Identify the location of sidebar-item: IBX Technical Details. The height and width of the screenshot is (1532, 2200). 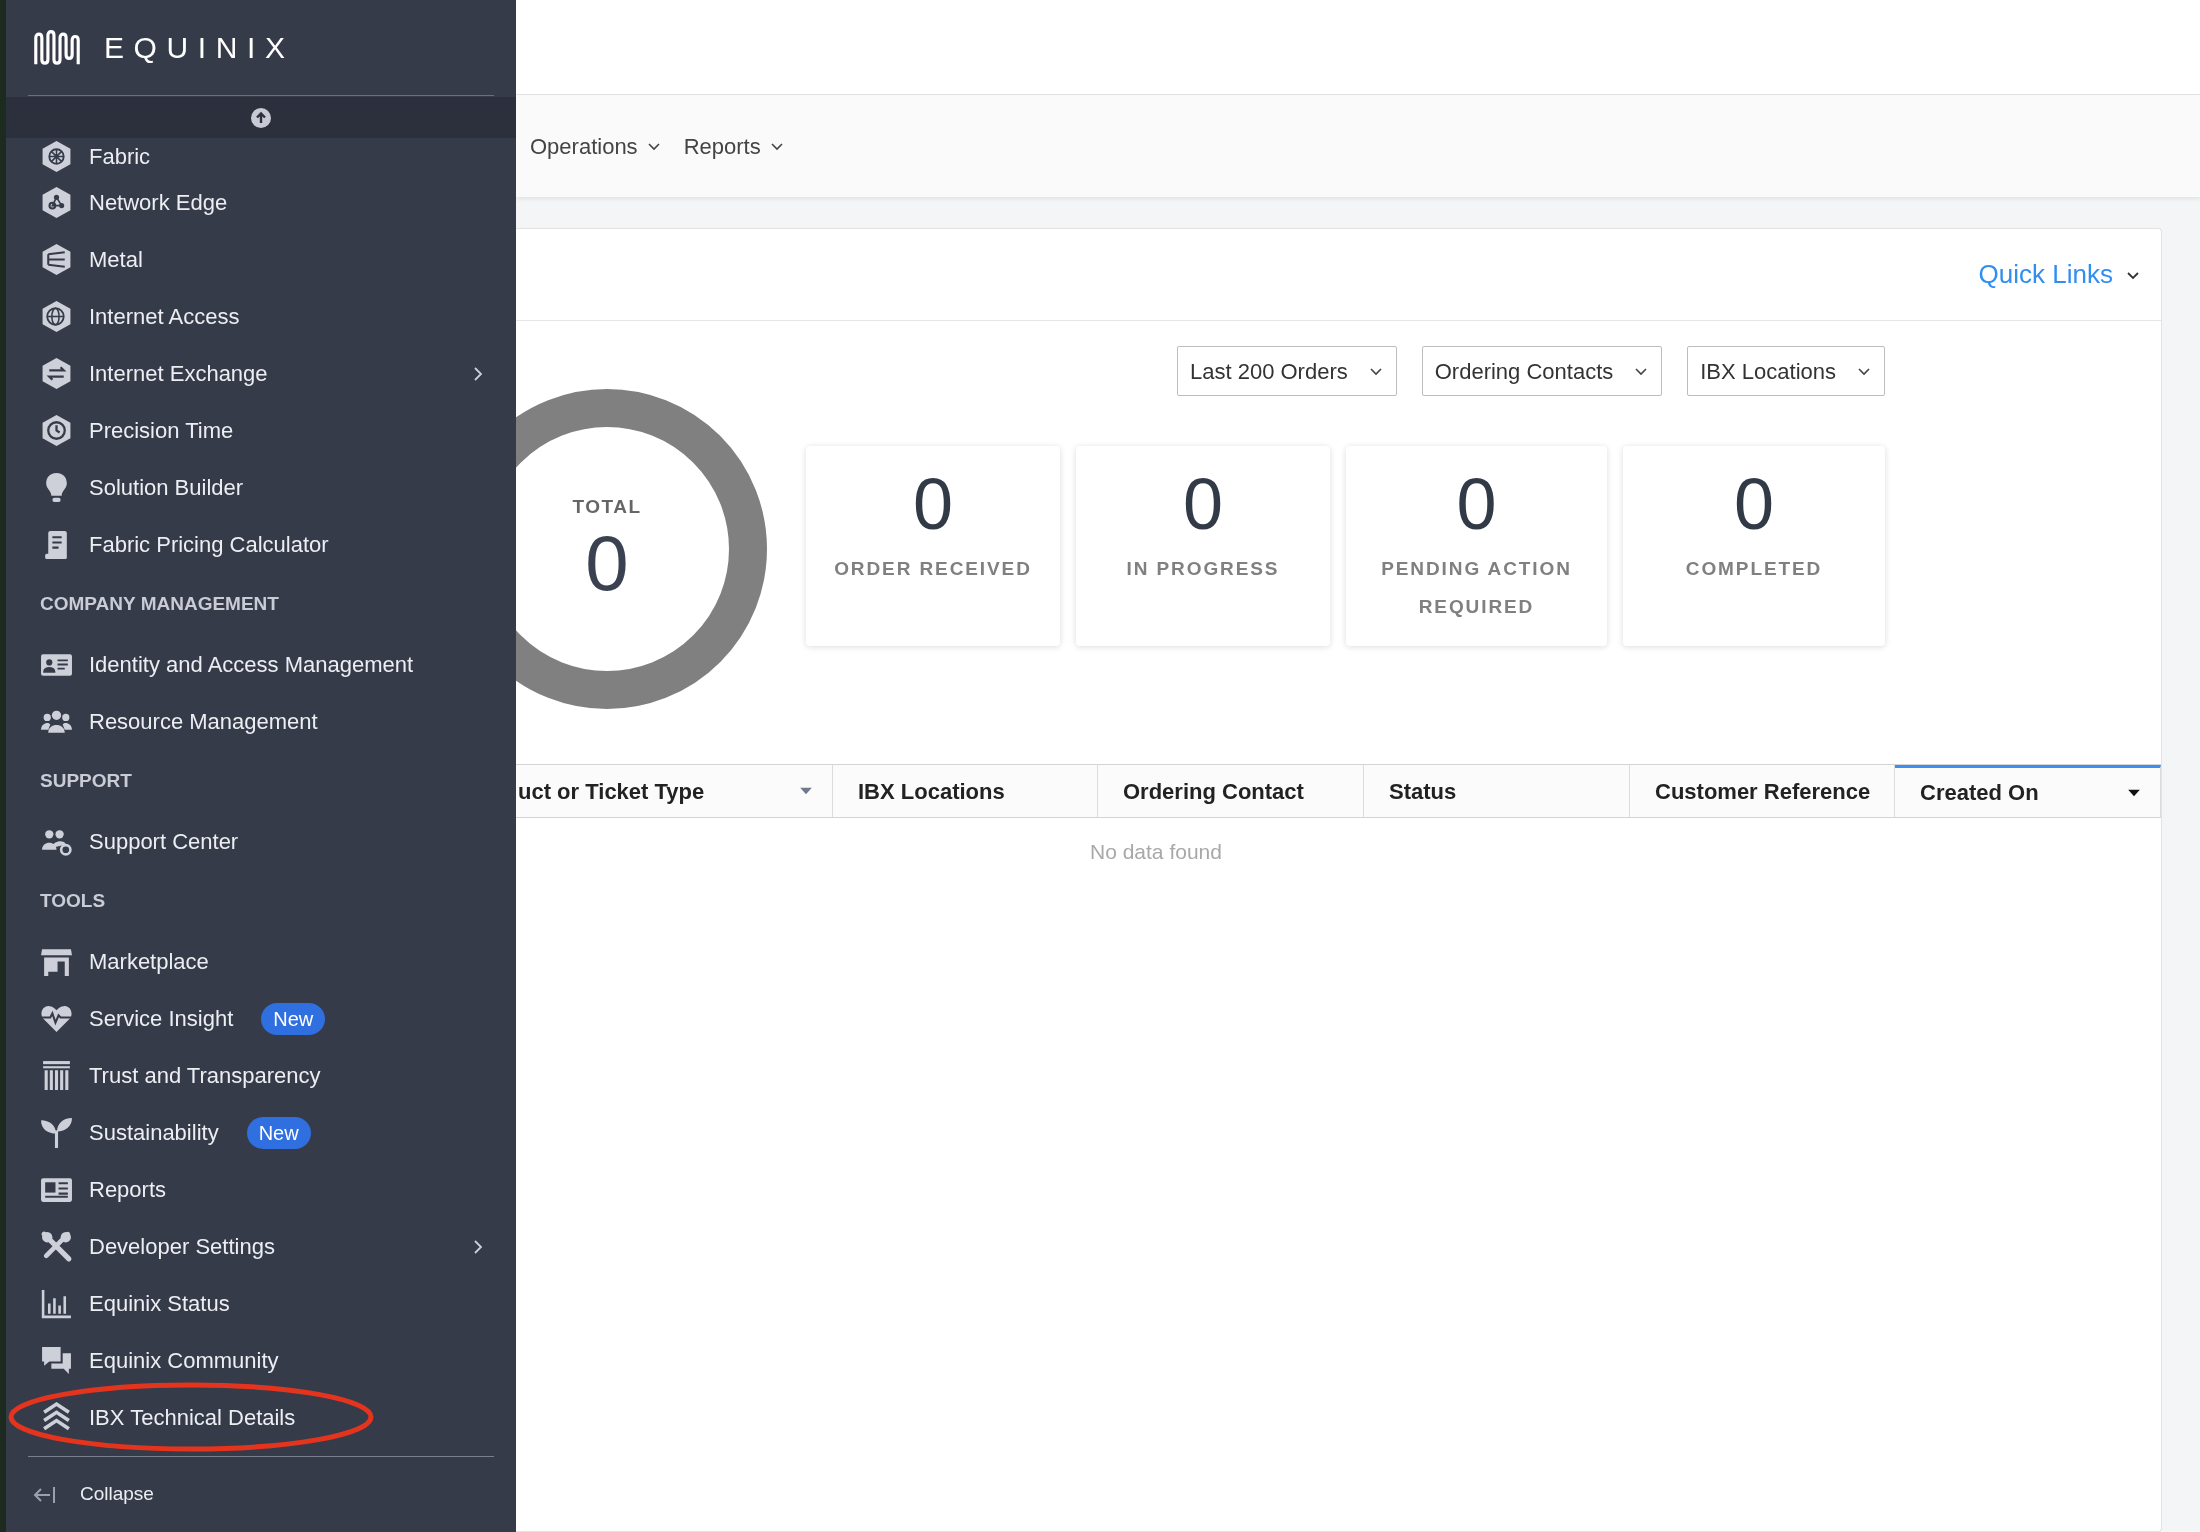
(261, 1417).